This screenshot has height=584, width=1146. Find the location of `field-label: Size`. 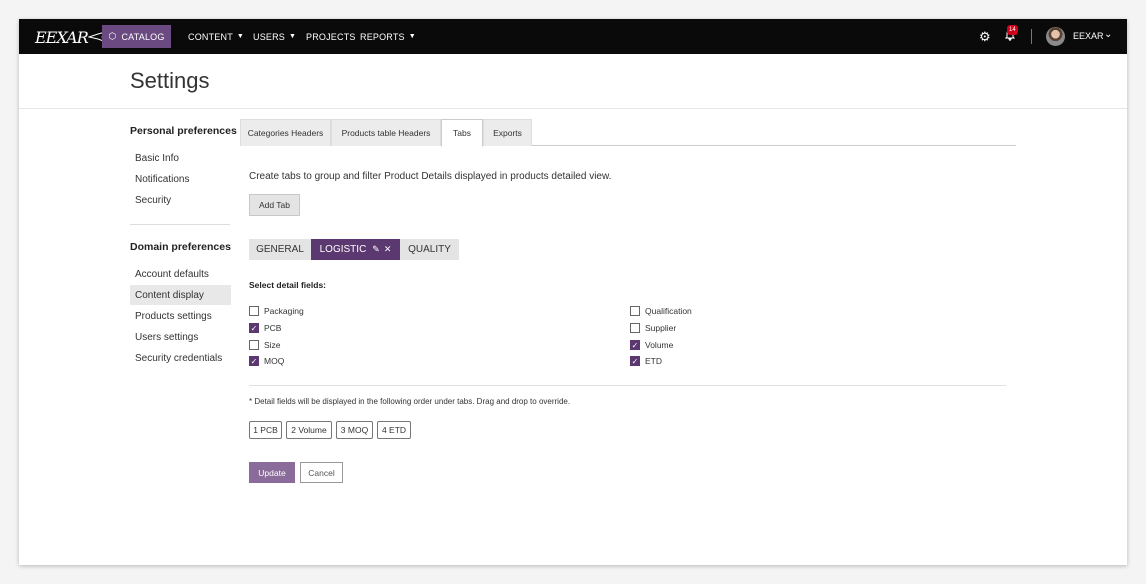

field-label: Size is located at coordinates (272, 345).